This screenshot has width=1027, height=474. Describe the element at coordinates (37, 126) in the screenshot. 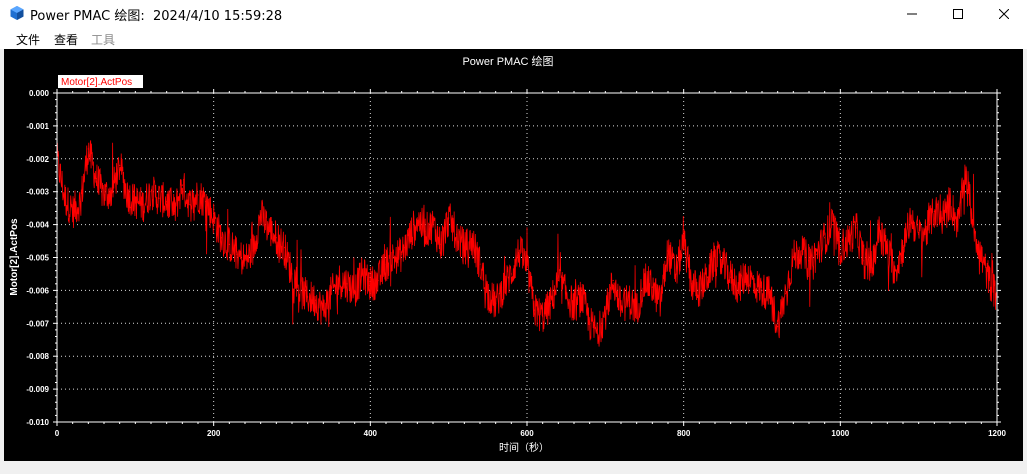

I see `y-tick-label: -0.001` at that location.